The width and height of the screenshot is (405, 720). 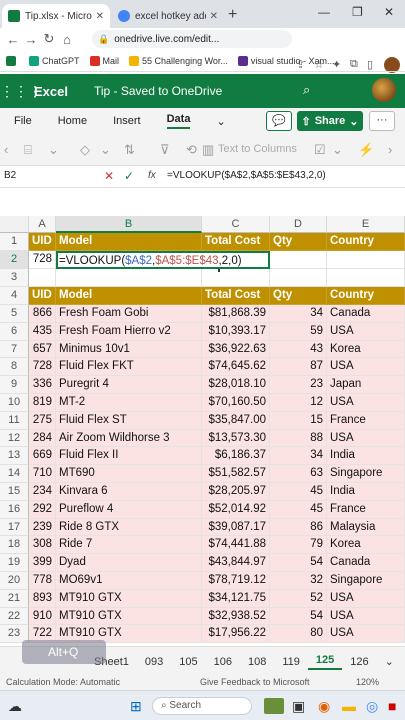 What do you see at coordinates (42, 260) in the screenshot?
I see `cell-a2: 728` at bounding box center [42, 260].